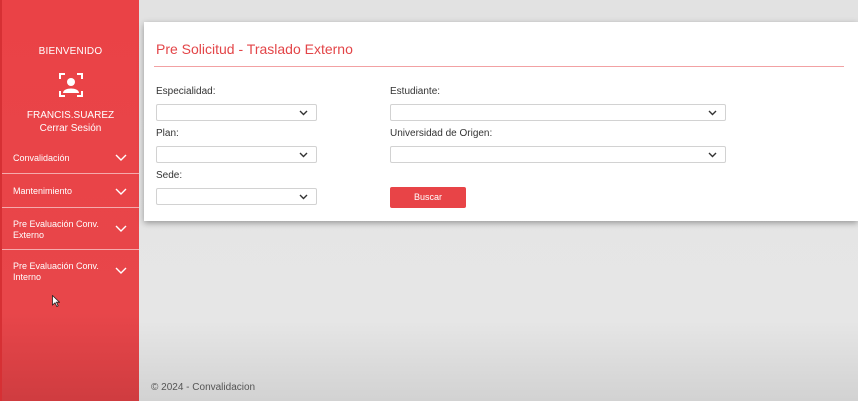 The width and height of the screenshot is (858, 401). I want to click on sidebar-item-mantenimiento: Mantenimiento, so click(70, 191).